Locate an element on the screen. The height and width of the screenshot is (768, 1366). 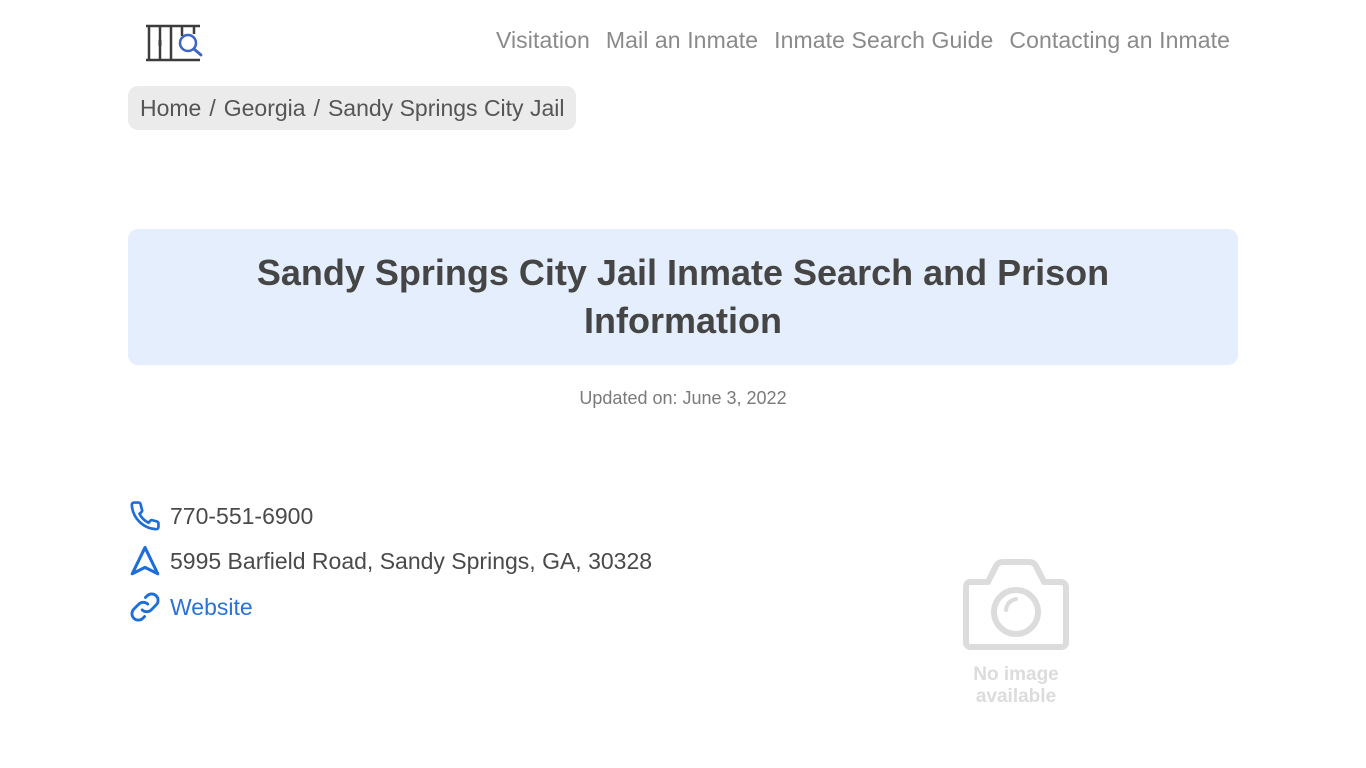
contact-phone: 770-551-6900 is located at coordinates (220, 516).